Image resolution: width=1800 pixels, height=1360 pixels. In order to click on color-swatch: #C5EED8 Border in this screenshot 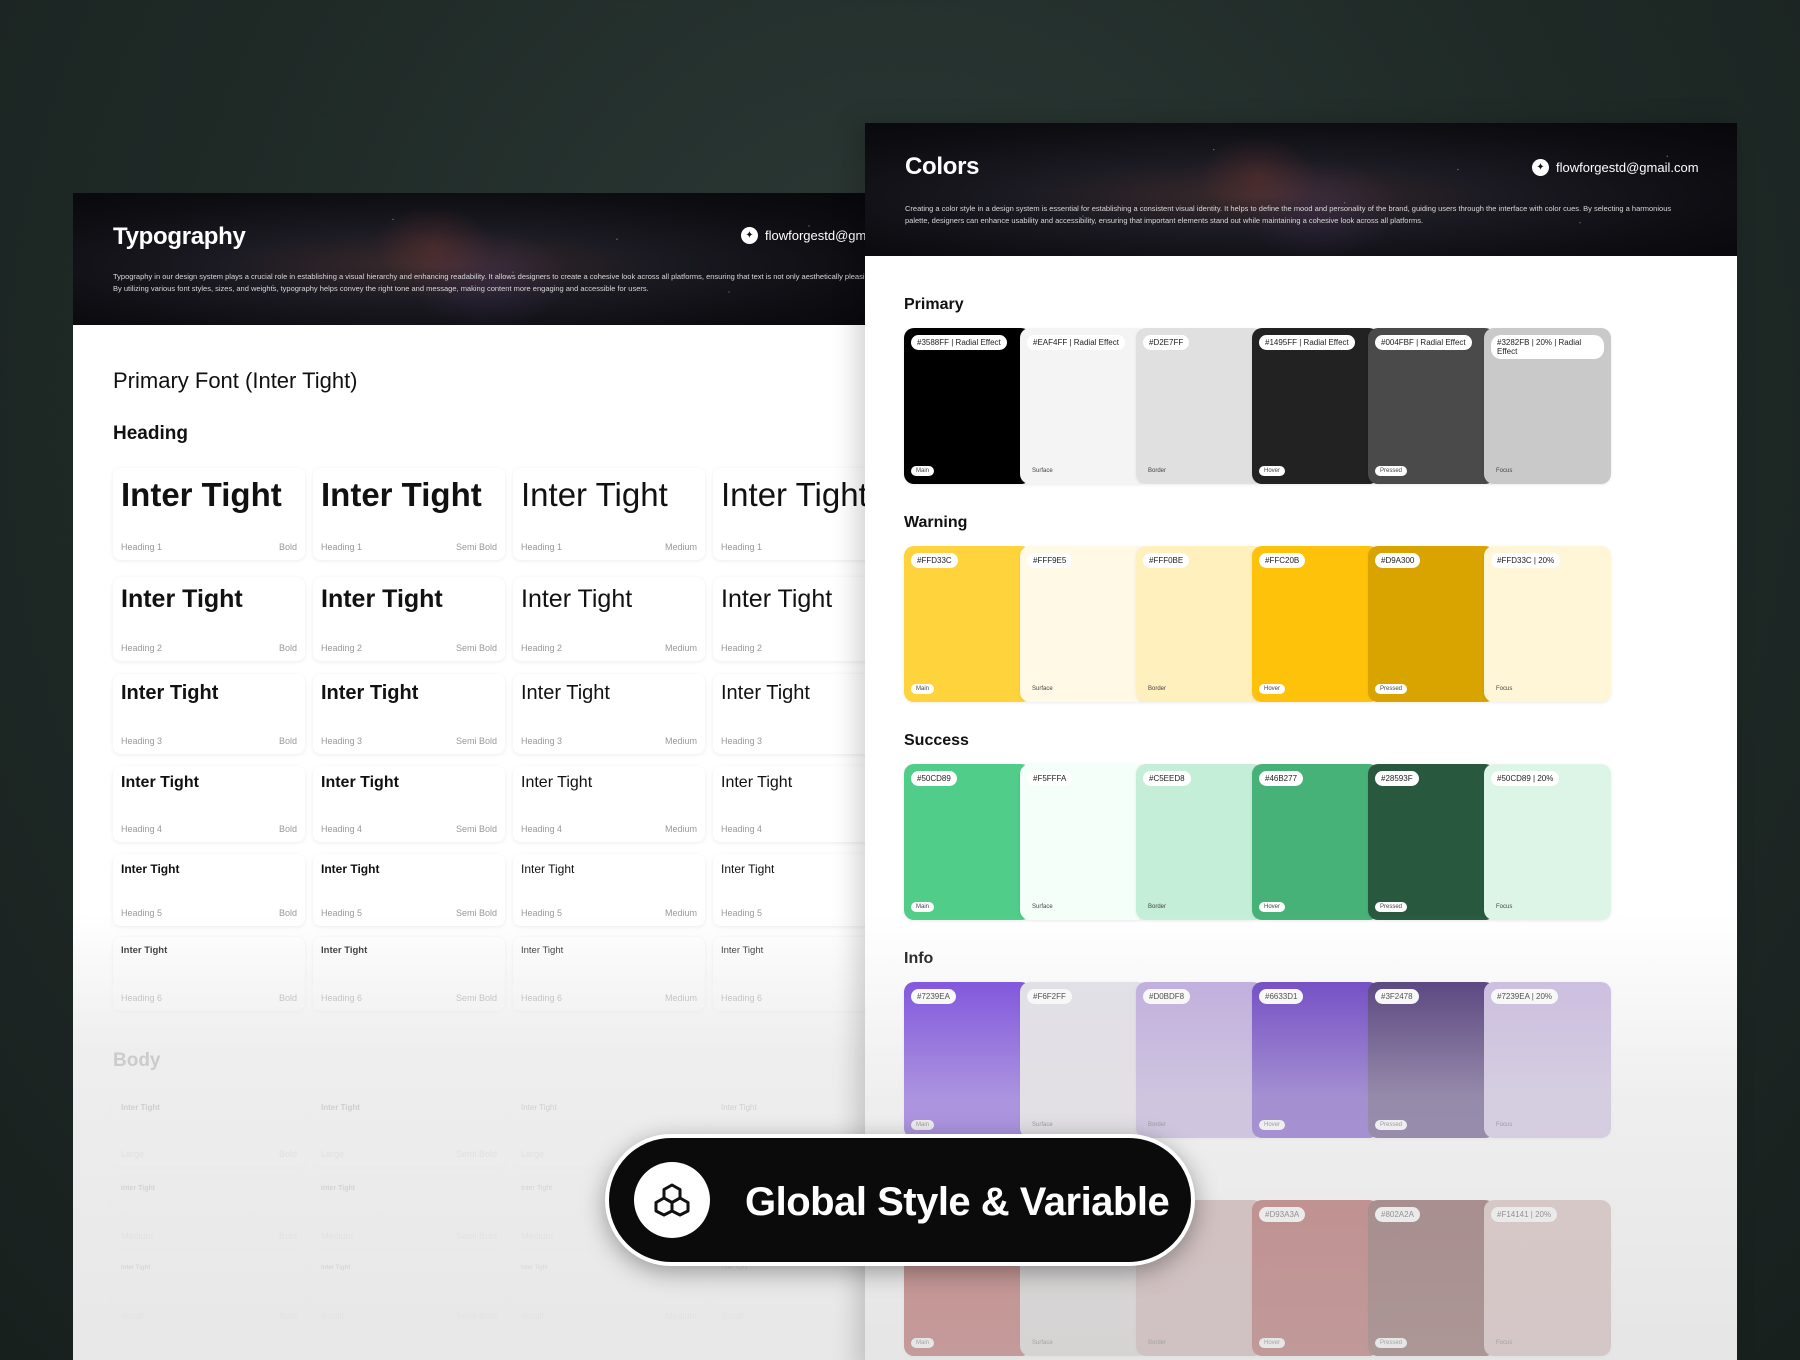, I will do `click(1199, 842)`.